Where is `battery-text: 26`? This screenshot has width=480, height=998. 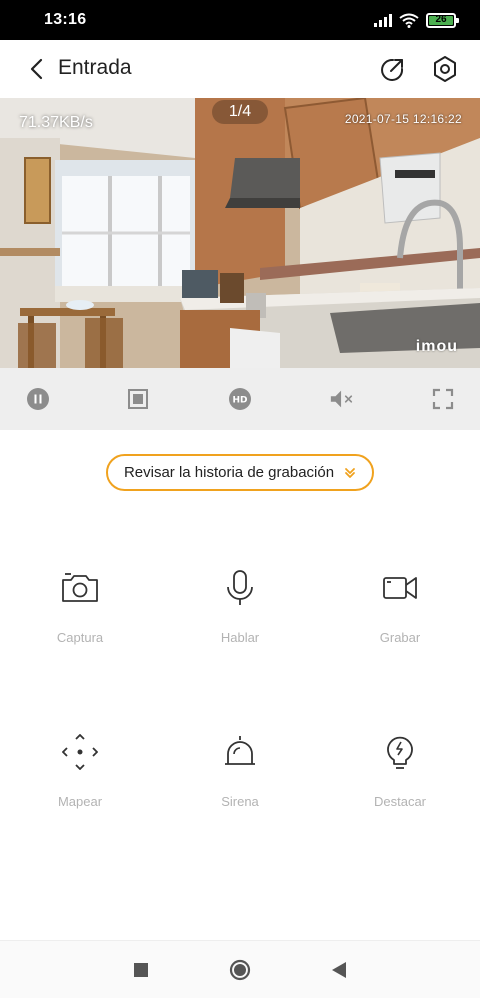 battery-text: 26 is located at coordinates (441, 19).